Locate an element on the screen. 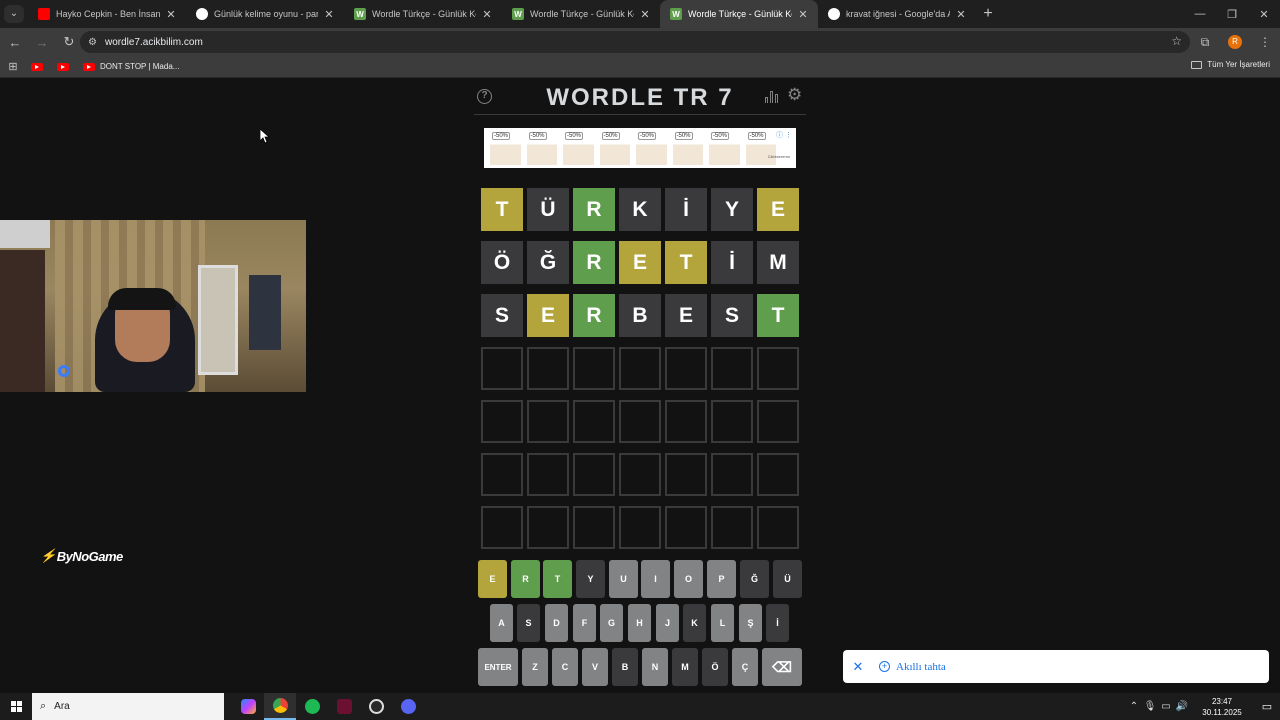  browser-tab: Hayko Cepkin - Ben İnsan Değ ✕ is located at coordinates (107, 14).